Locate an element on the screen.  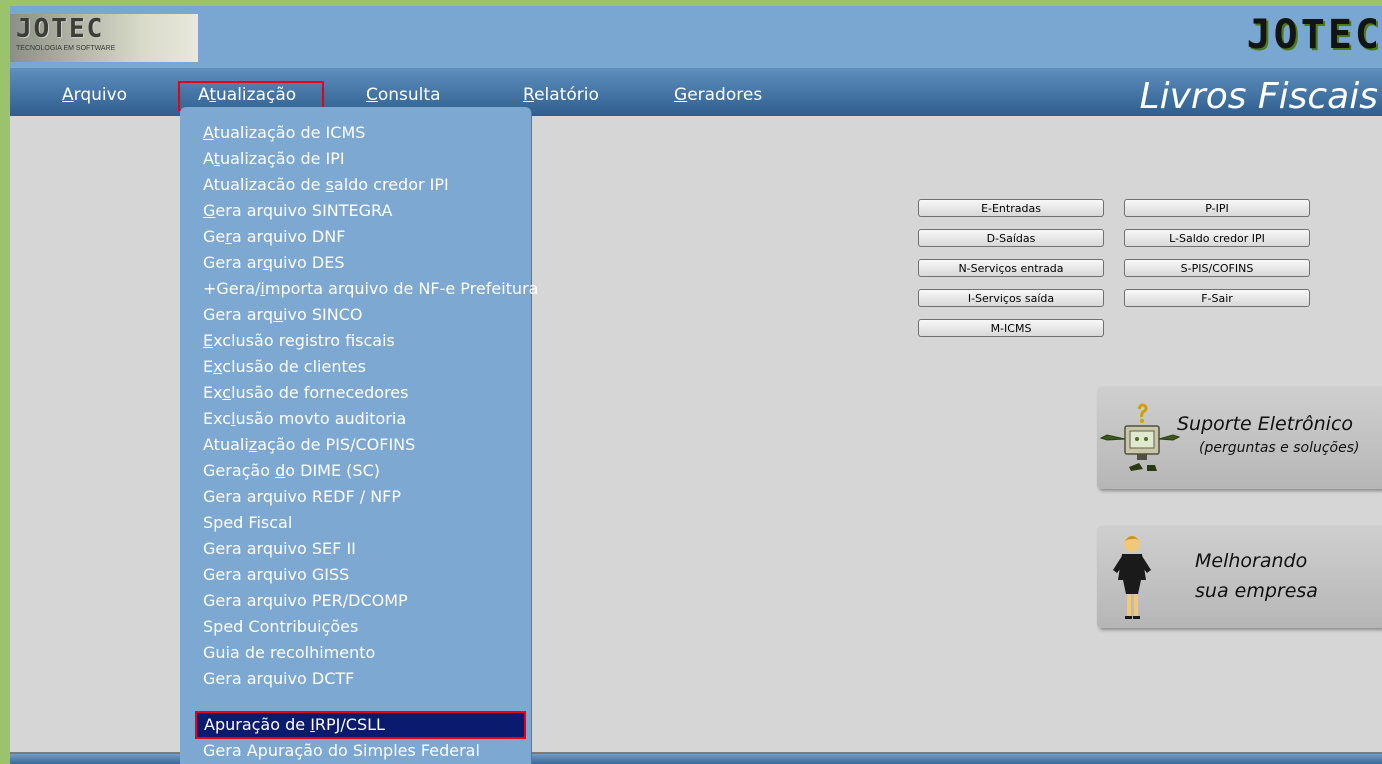
menu-item-apuracao-irpj-csll: Apuração de IRPJ/CSLL is located at coordinates (360, 725).